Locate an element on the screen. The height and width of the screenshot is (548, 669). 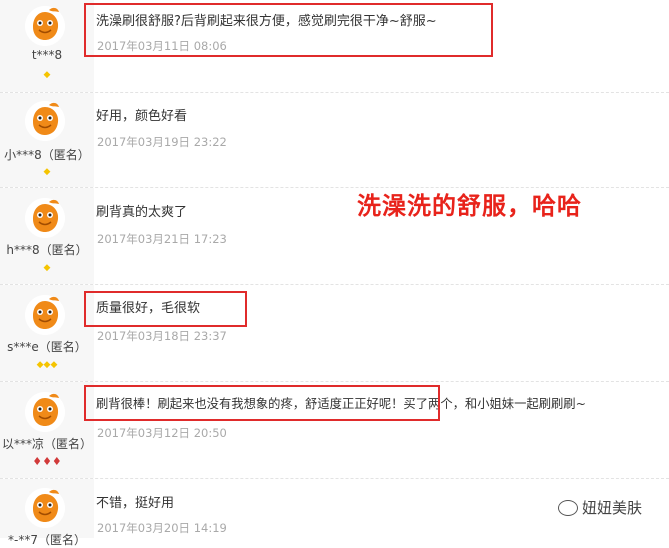
review-date: 2017年03月20日 14:19 is located at coordinates (162, 528).